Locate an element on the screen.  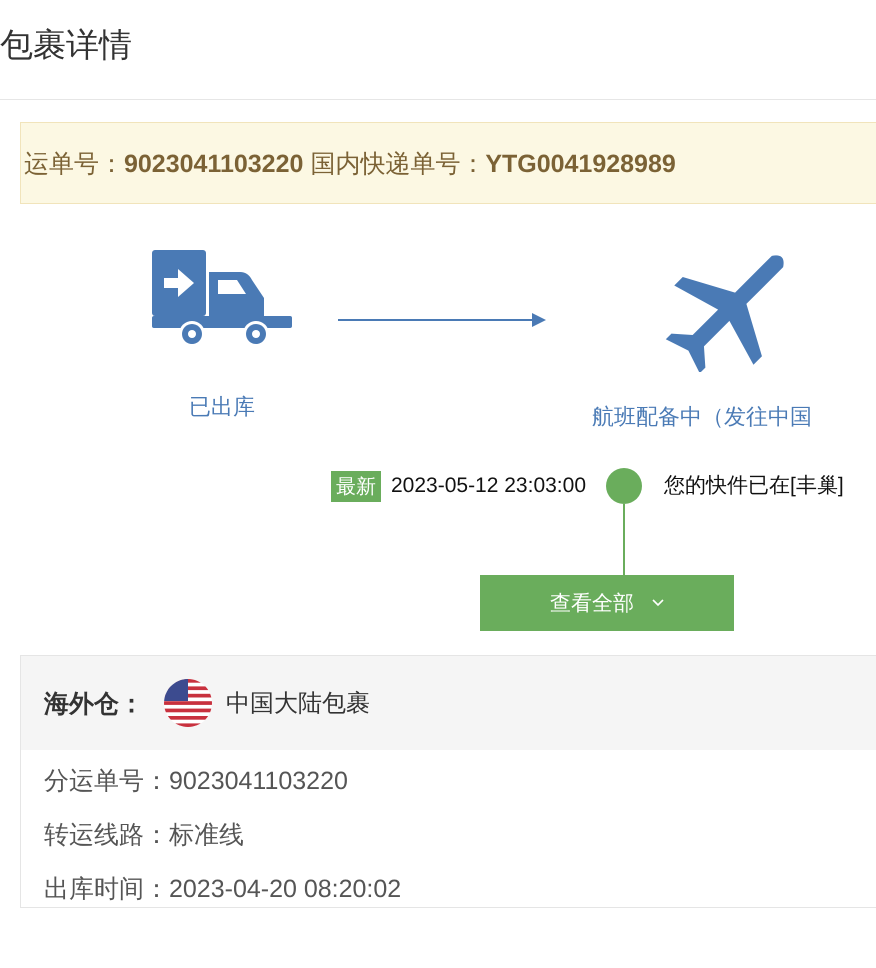
chevron-down-icon is located at coordinates (658, 603).